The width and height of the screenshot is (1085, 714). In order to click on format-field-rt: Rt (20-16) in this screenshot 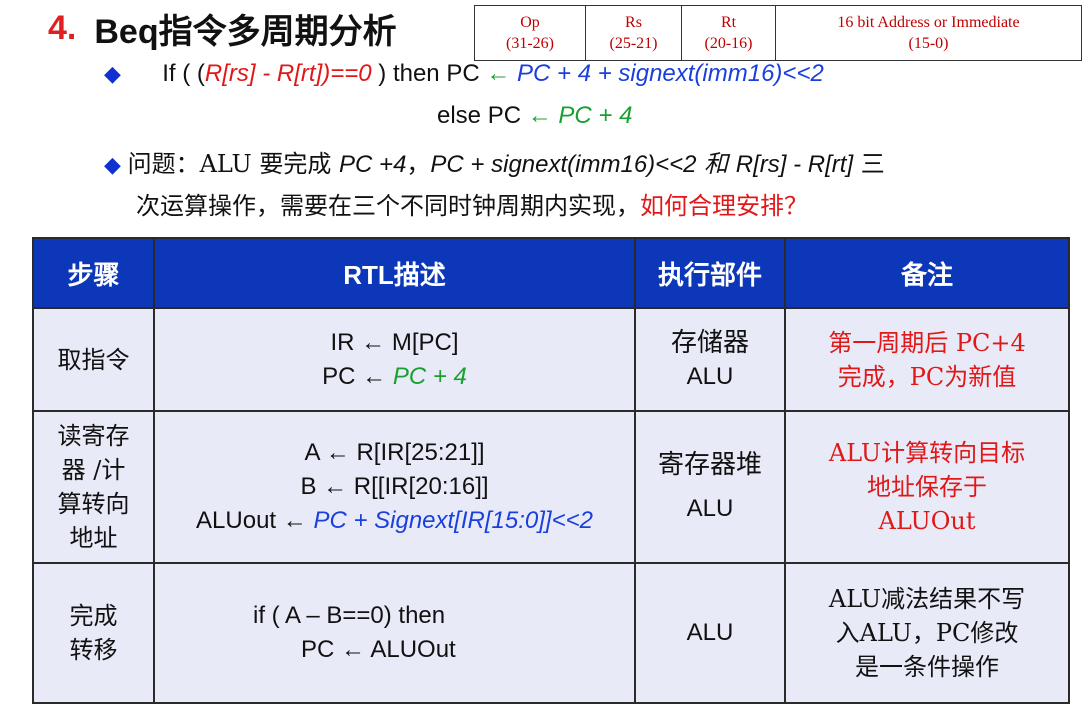, I will do `click(728, 33)`.